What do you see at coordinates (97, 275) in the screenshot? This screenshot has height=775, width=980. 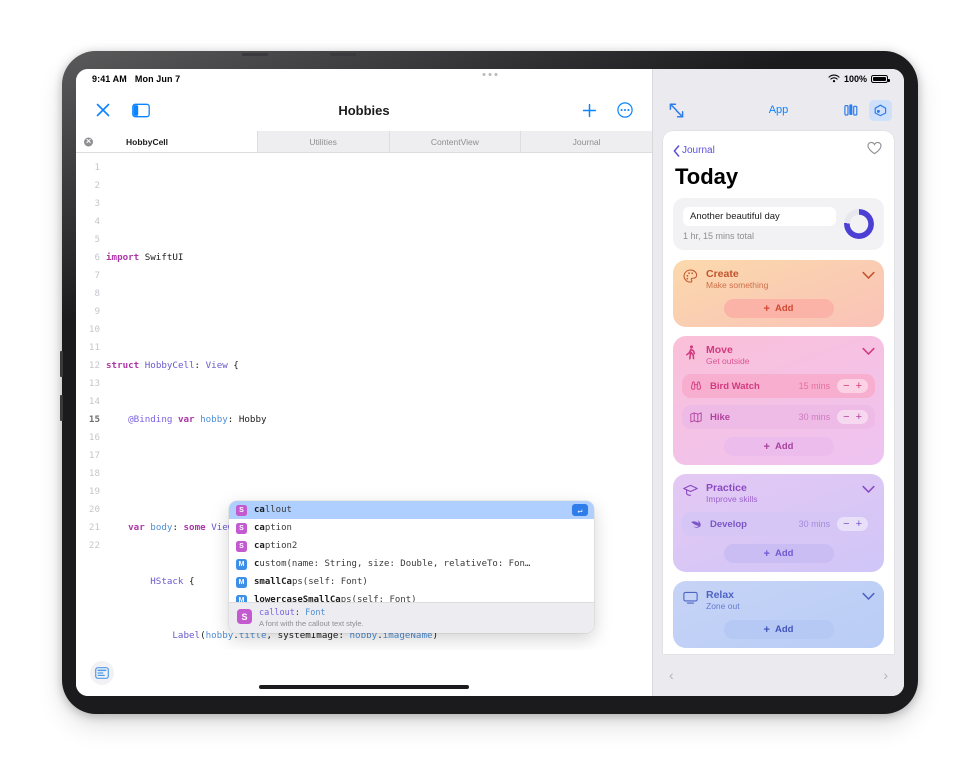 I see `line-number: 7` at bounding box center [97, 275].